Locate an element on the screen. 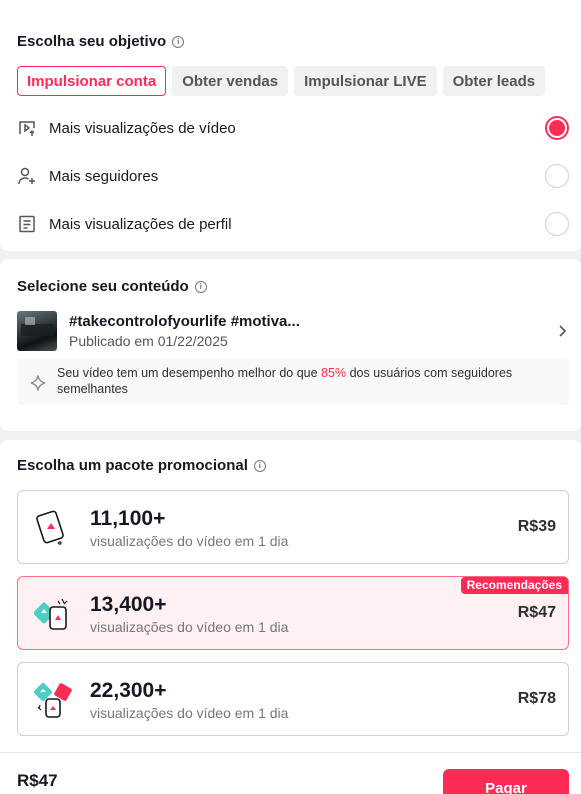  package-price: R$78 is located at coordinates (536, 698).